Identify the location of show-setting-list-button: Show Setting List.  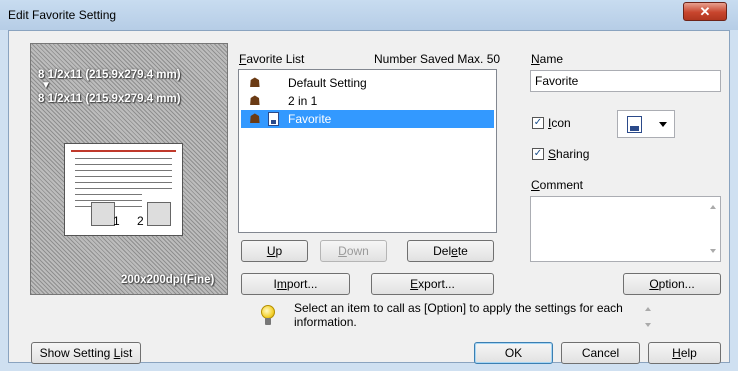
(86, 353).